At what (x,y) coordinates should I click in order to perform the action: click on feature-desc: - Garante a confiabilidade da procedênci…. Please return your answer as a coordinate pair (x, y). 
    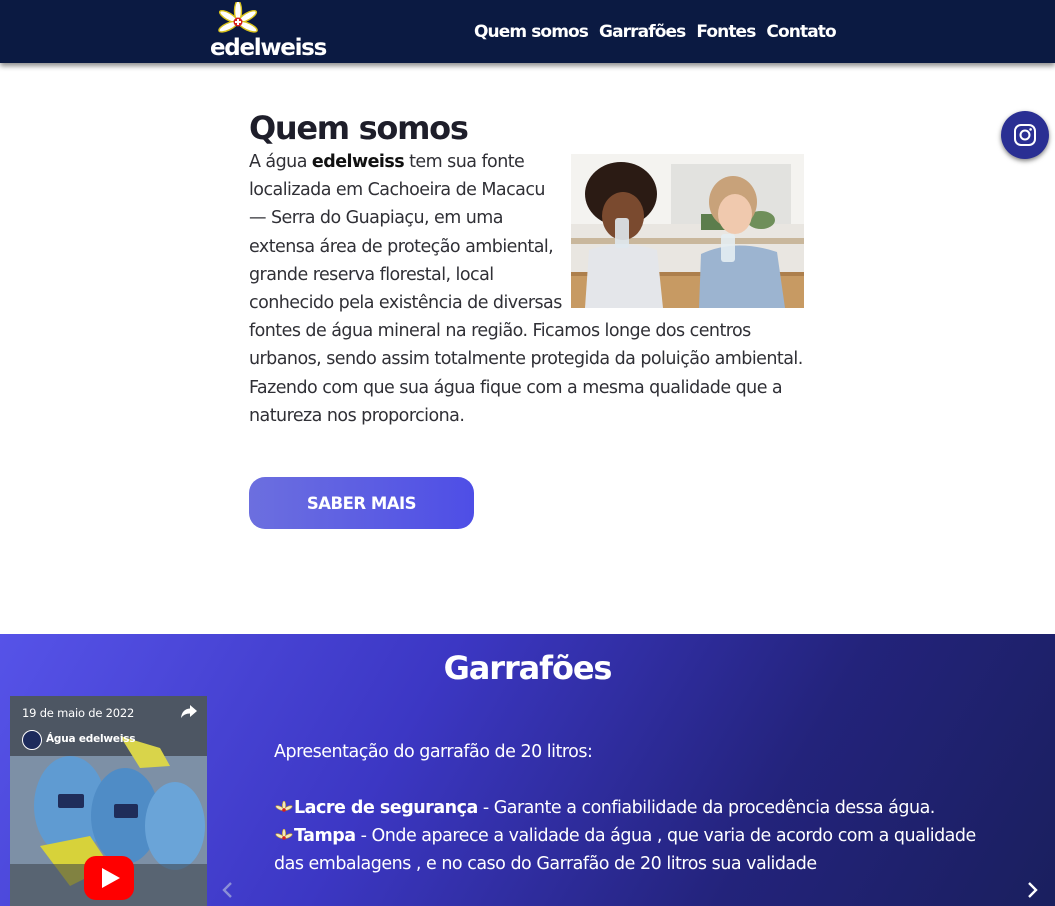
    Looking at the image, I should click on (706, 808).